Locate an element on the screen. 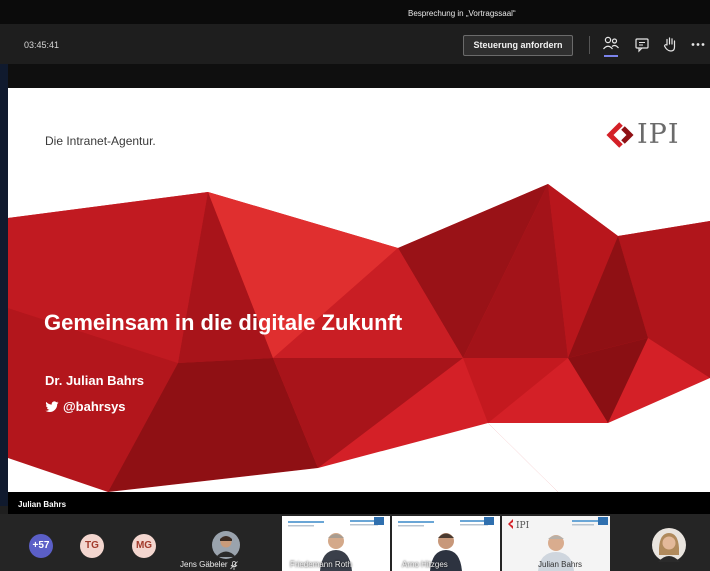 This screenshot has height=571, width=710. participant-tile-arno: Arno Hitzges is located at coordinates (446, 543).